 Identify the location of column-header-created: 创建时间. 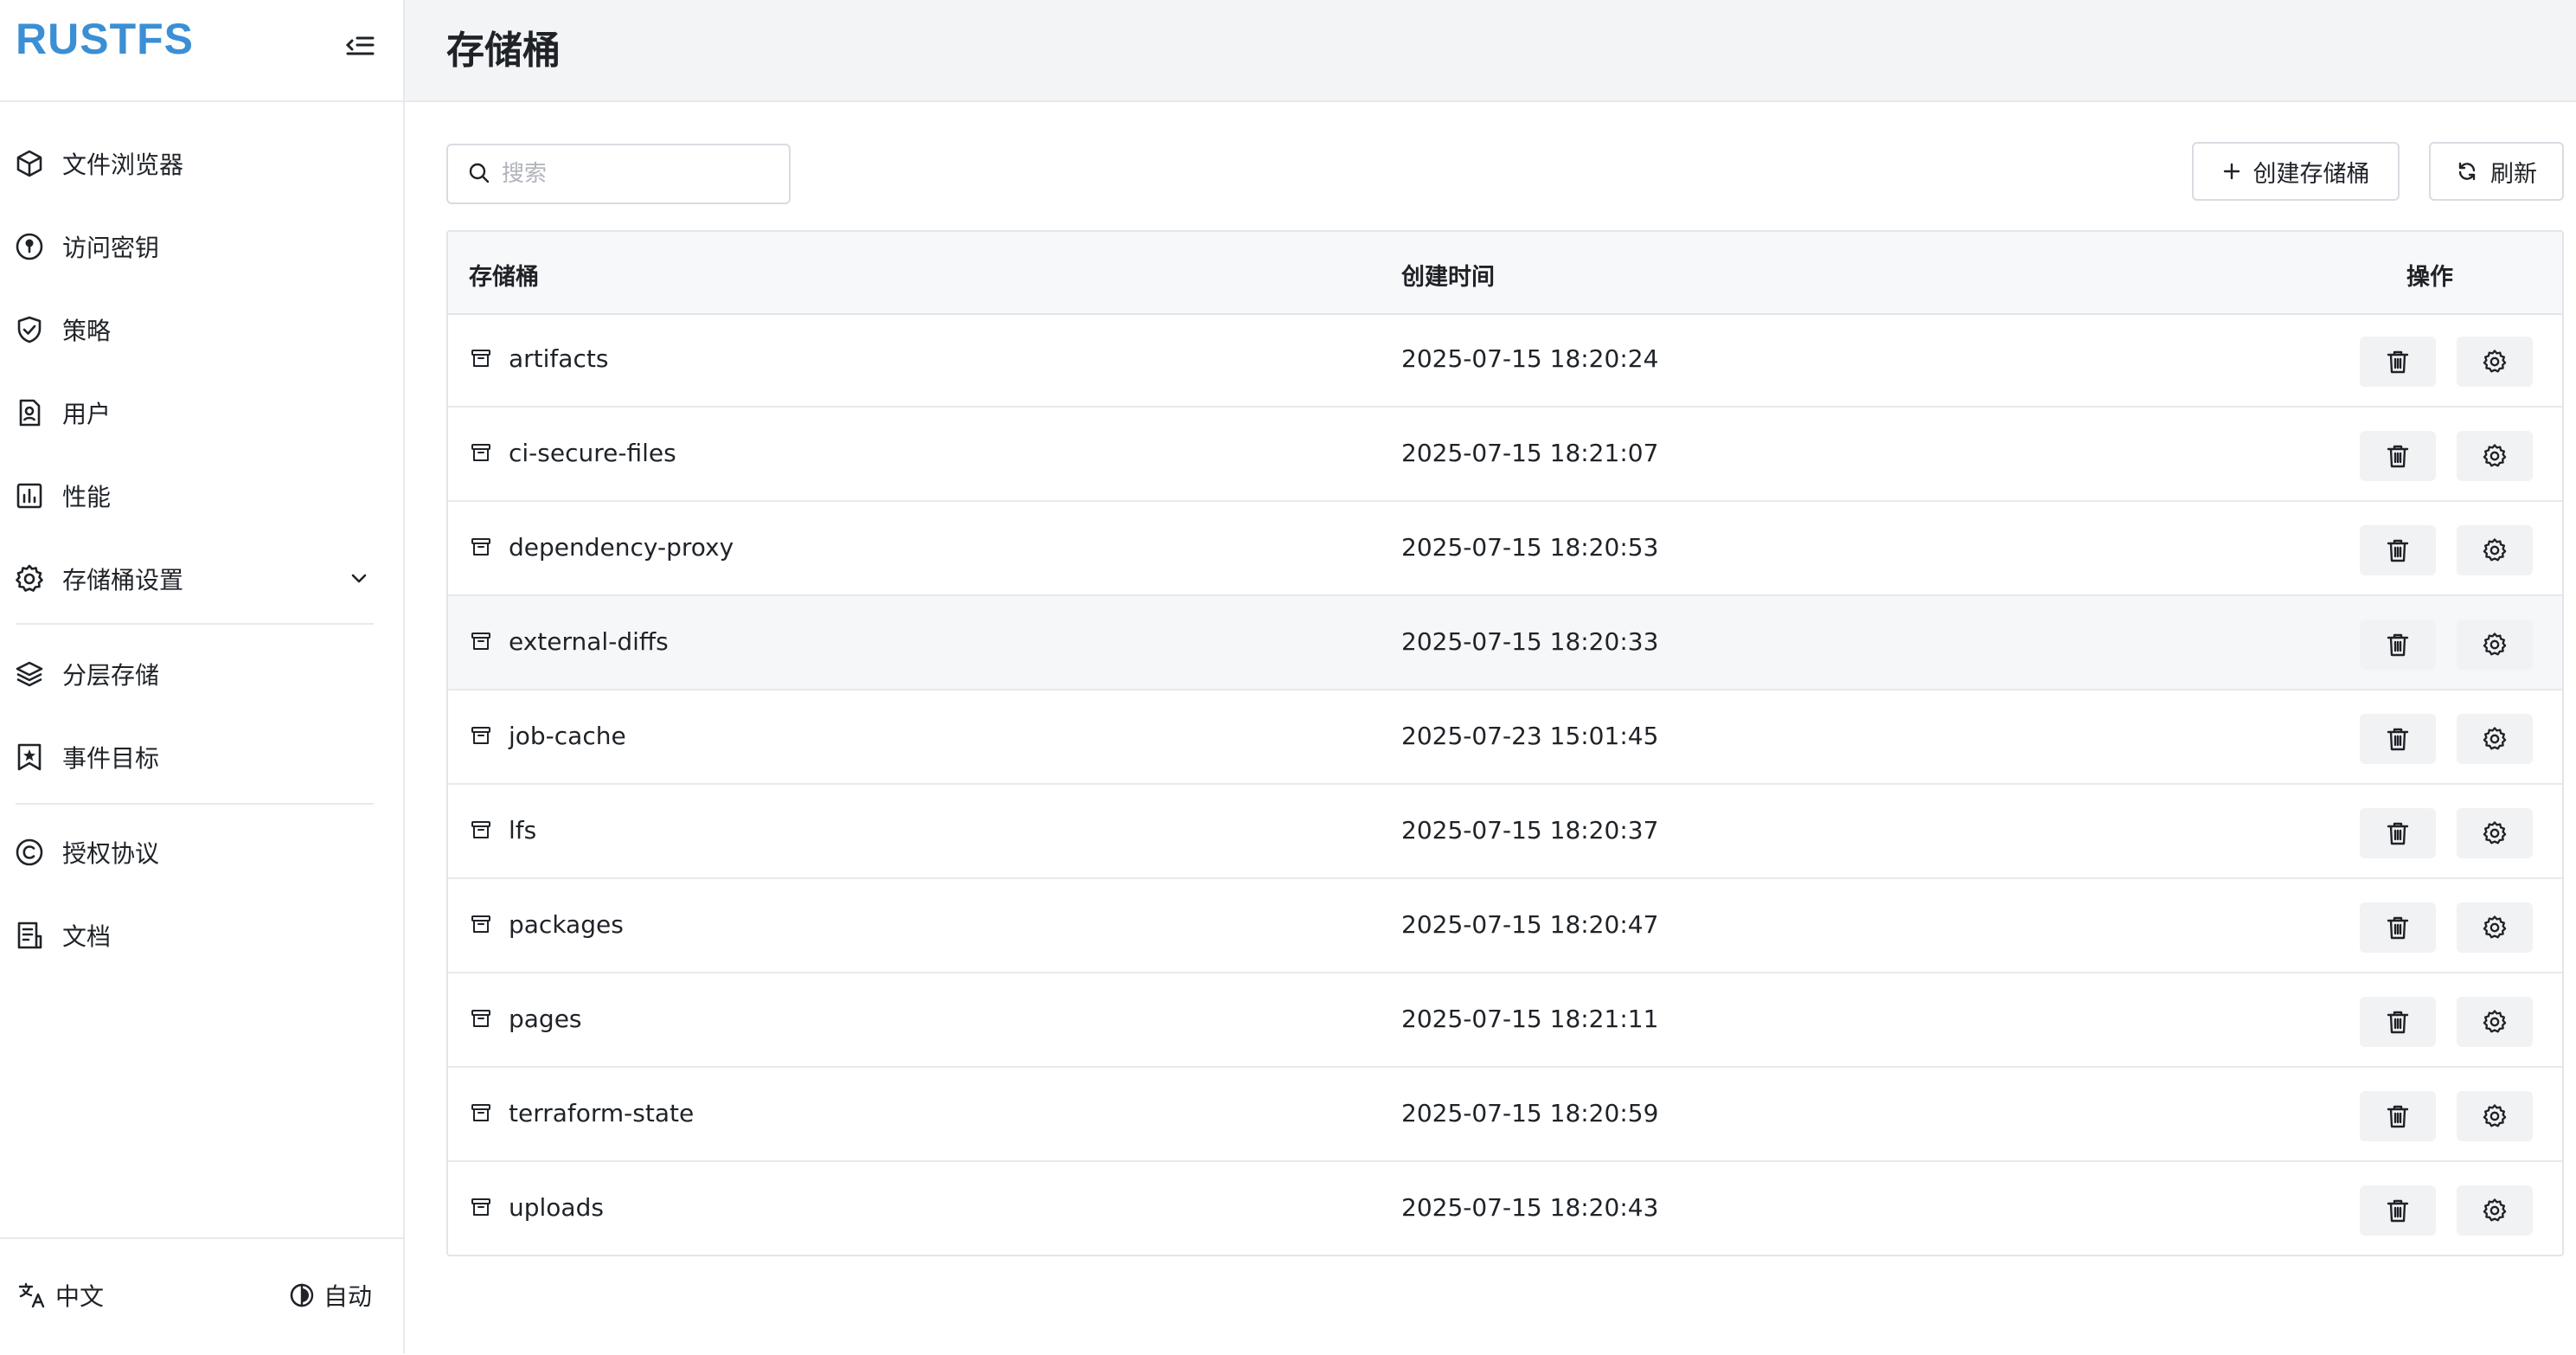
(1448, 275).